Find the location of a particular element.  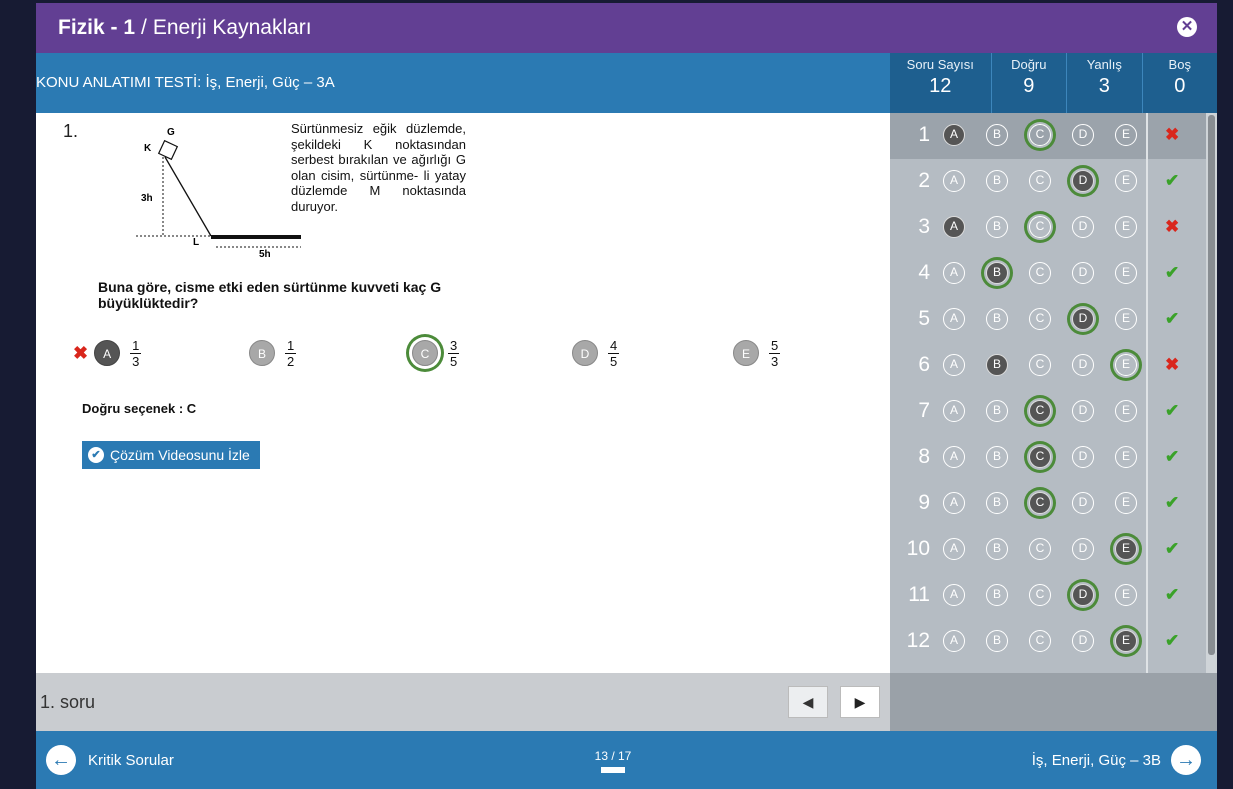

answer-row: 7 A B C D E ✔ is located at coordinates (1048, 412).